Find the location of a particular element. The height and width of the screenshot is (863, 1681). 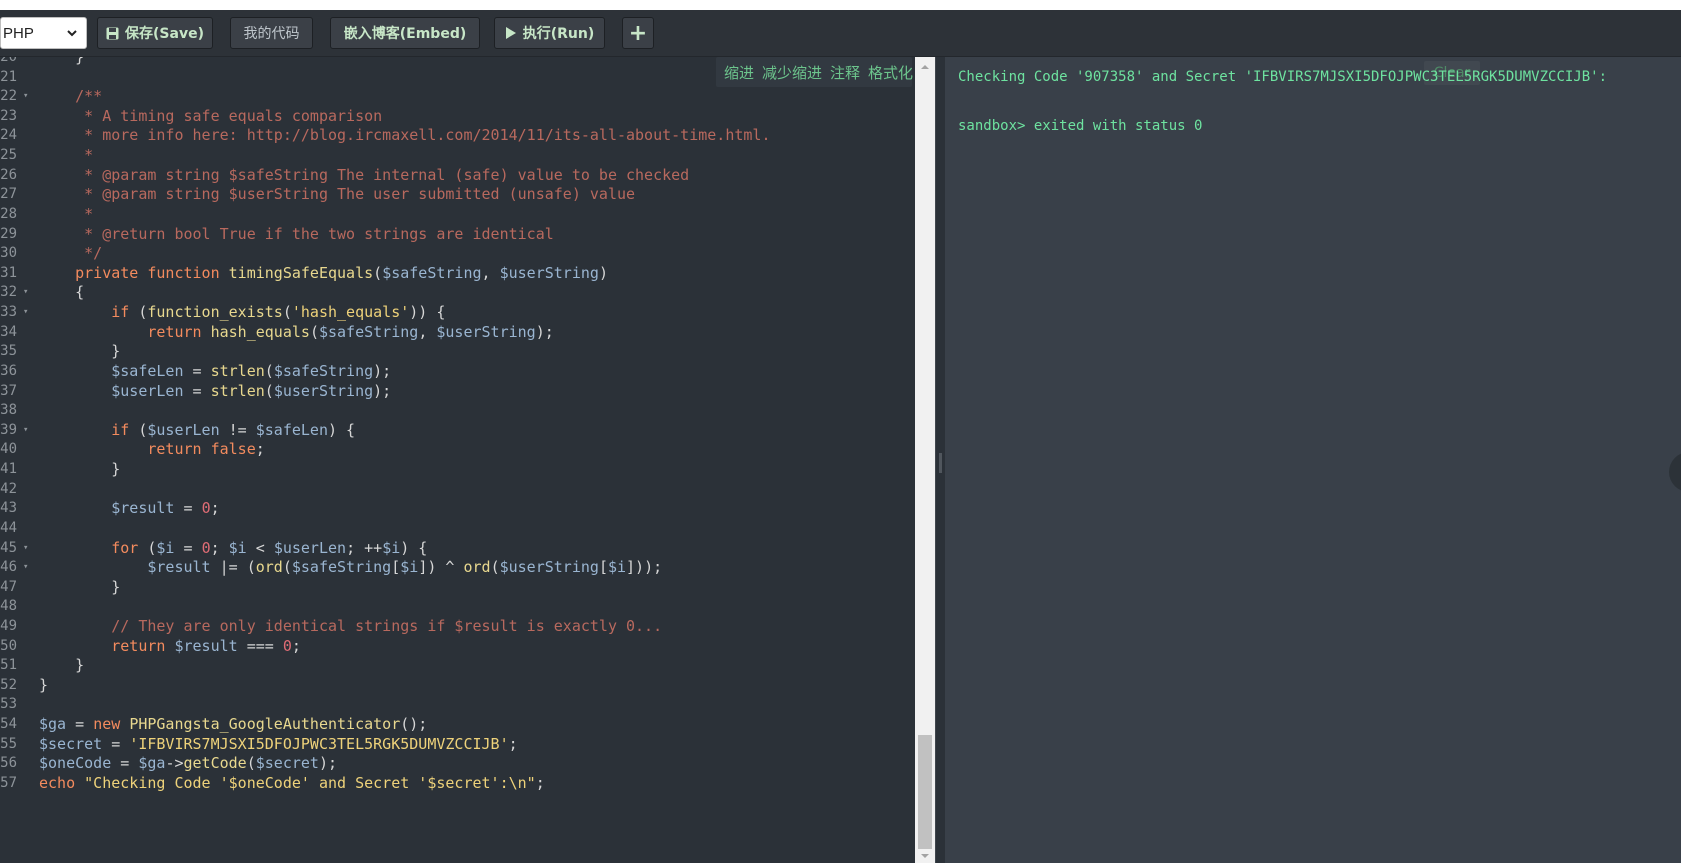

my-code-label: 我的代码 is located at coordinates (271, 34).